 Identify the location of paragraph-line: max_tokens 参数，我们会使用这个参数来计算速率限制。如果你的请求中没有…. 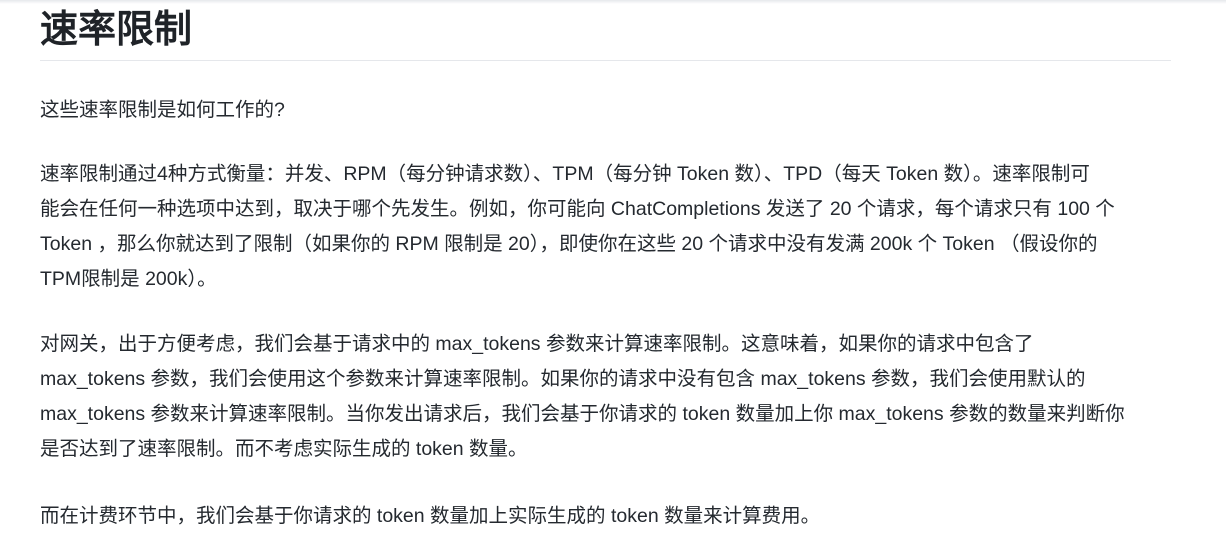
(563, 379).